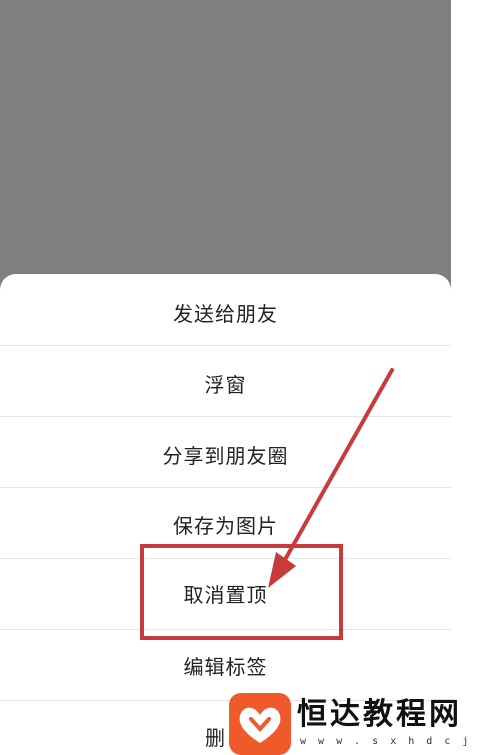 The height and width of the screenshot is (755, 477). I want to click on menu-item-edit-tags: 编辑标签, so click(225, 665).